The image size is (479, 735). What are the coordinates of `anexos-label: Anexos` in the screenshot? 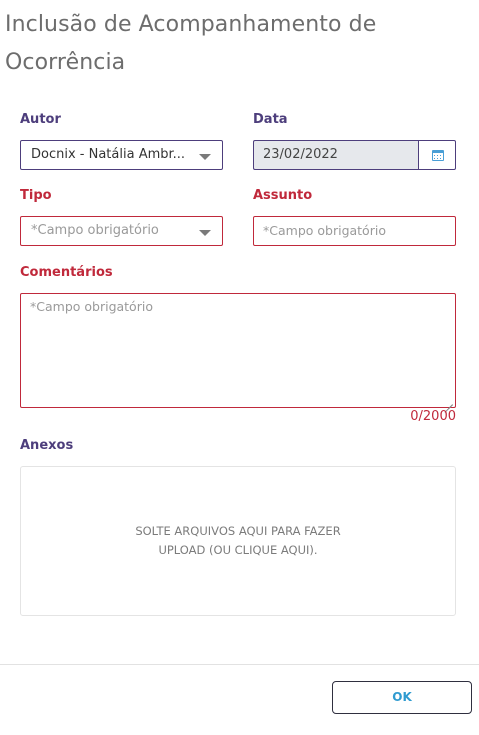 It's located at (47, 445).